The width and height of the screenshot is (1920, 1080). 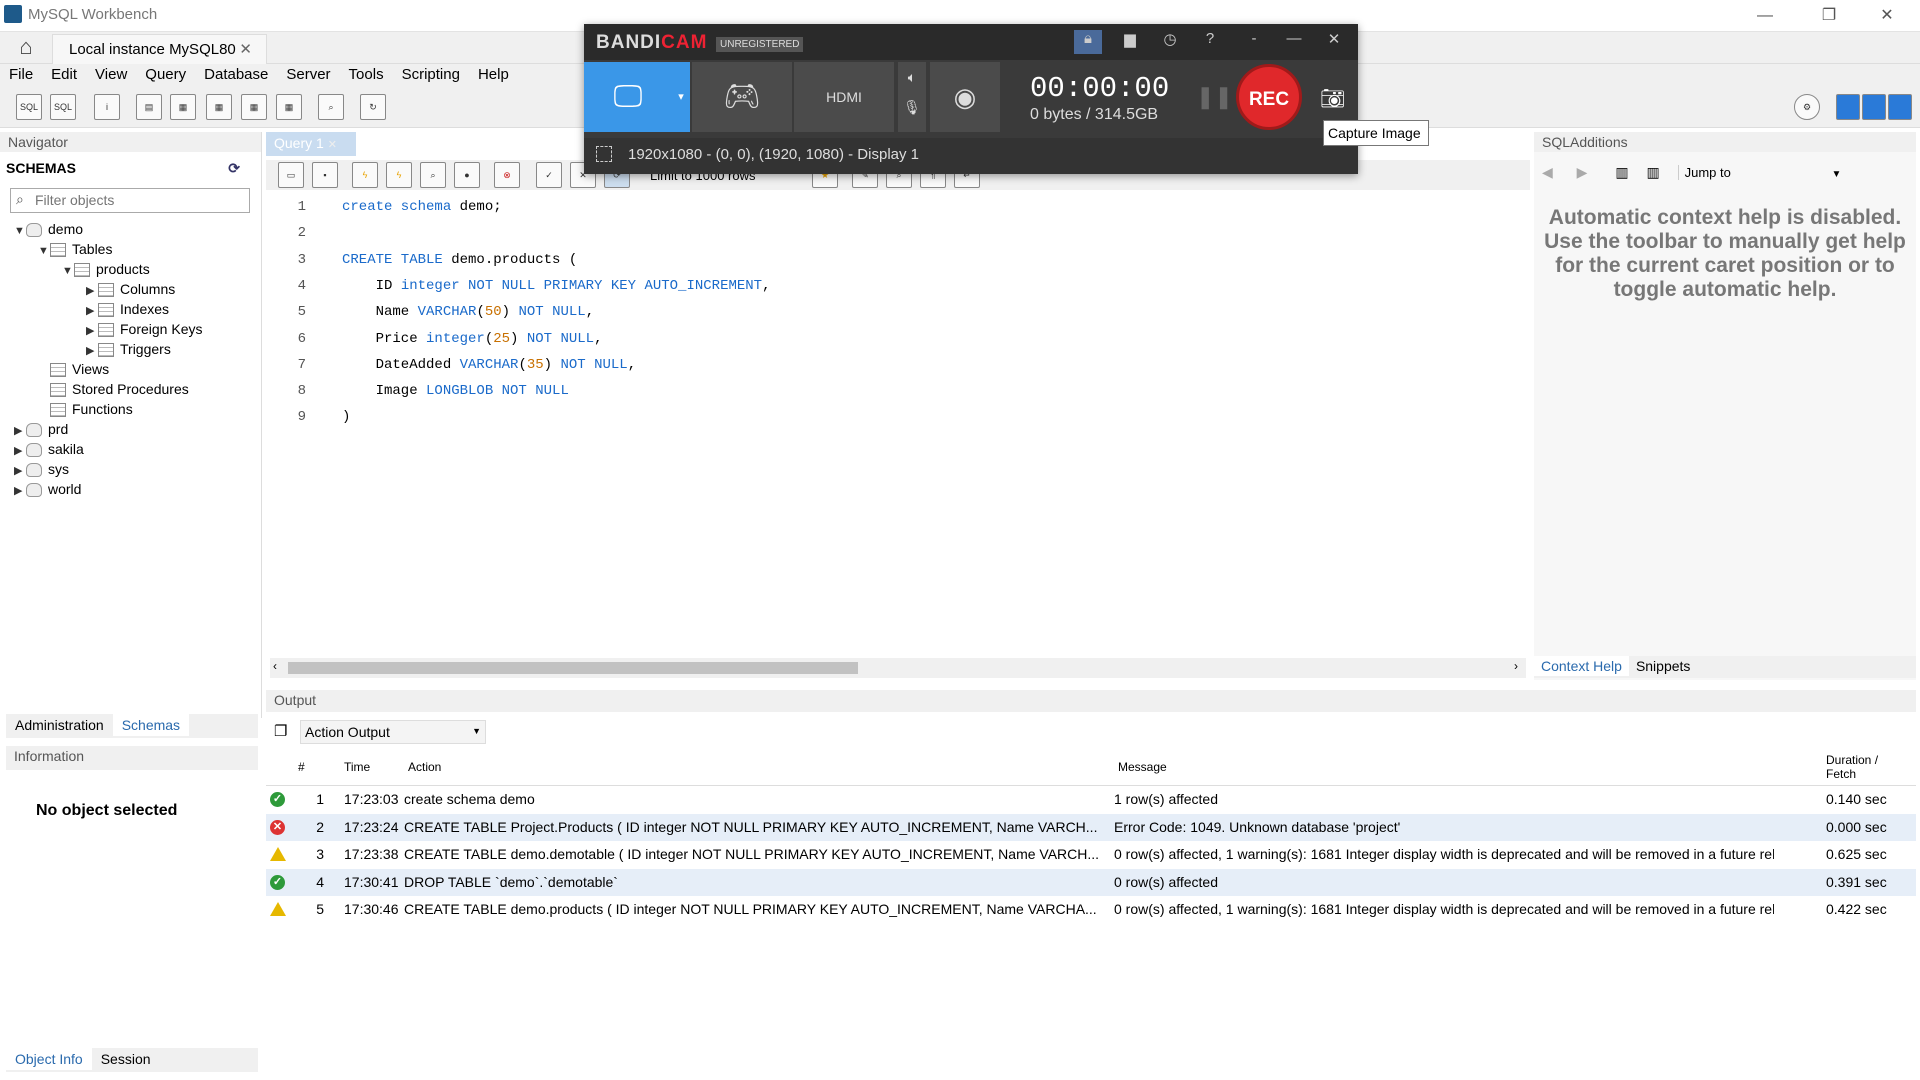 I want to click on tree-item-triggers: ▶ Triggers, so click(x=128, y=349).